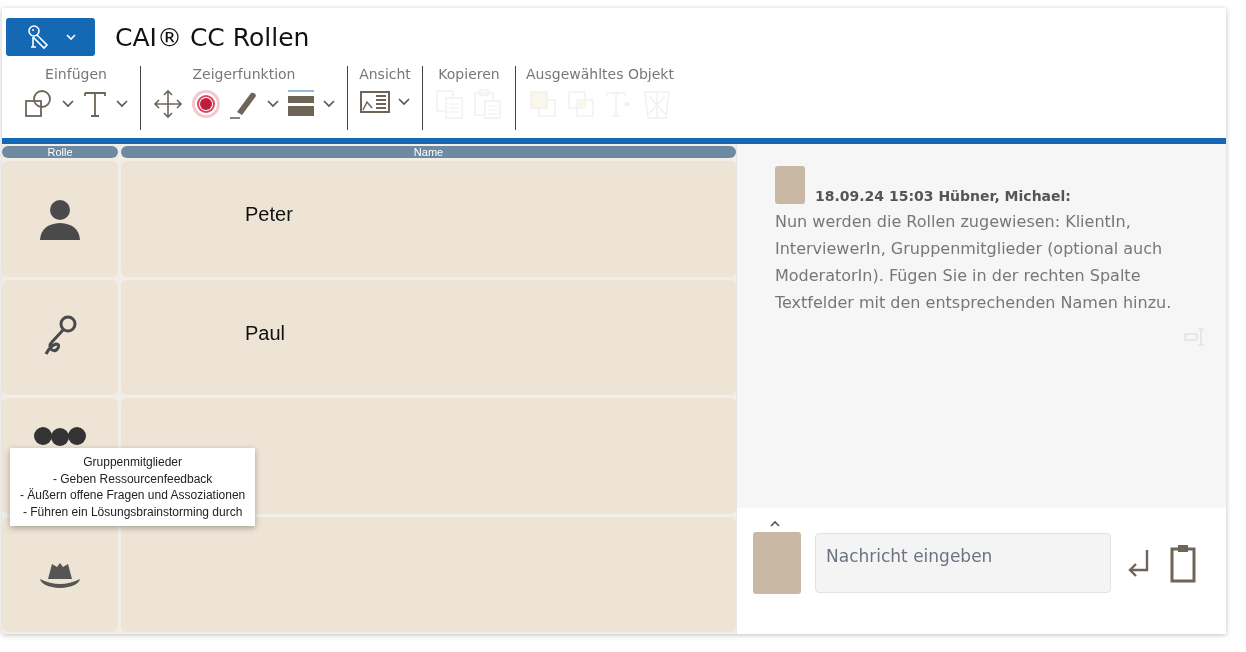  Describe the element at coordinates (132, 478) in the screenshot. I see `tooltip-line: - Geben Ressourcenfeedback` at that location.